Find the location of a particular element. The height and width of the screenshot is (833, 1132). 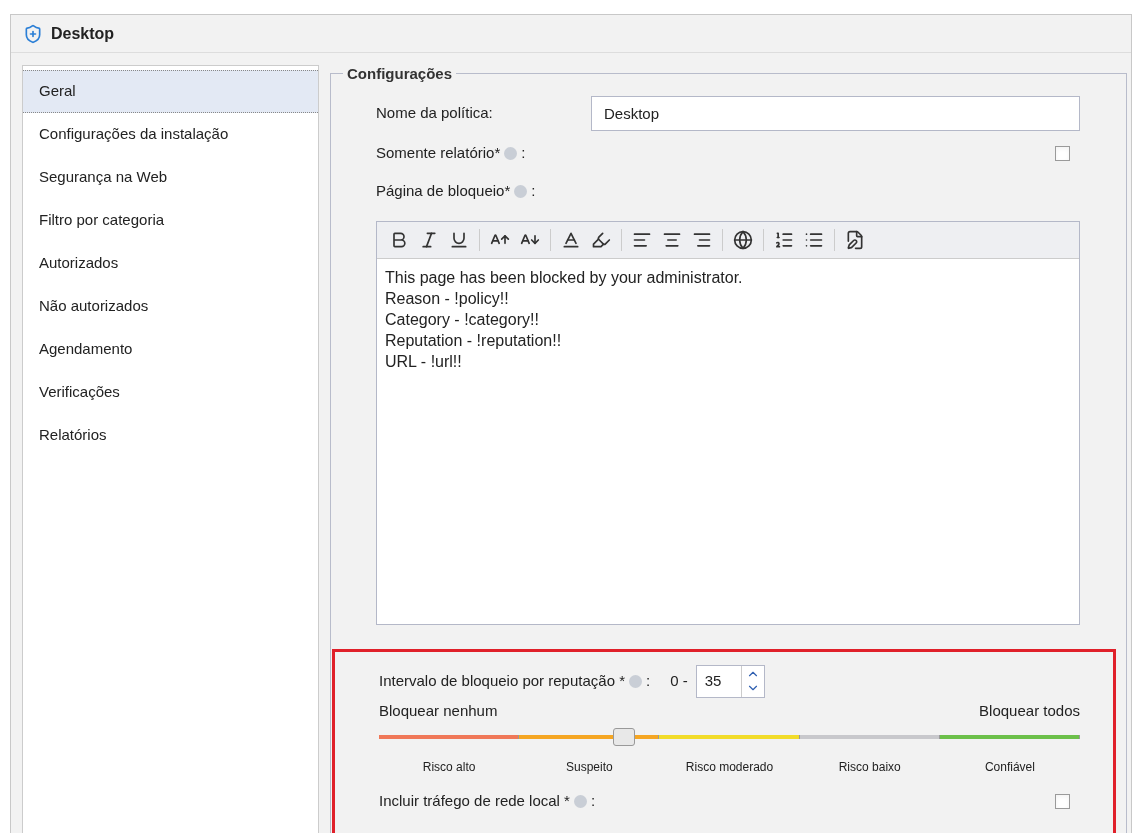

shield-icon is located at coordinates (33, 33).